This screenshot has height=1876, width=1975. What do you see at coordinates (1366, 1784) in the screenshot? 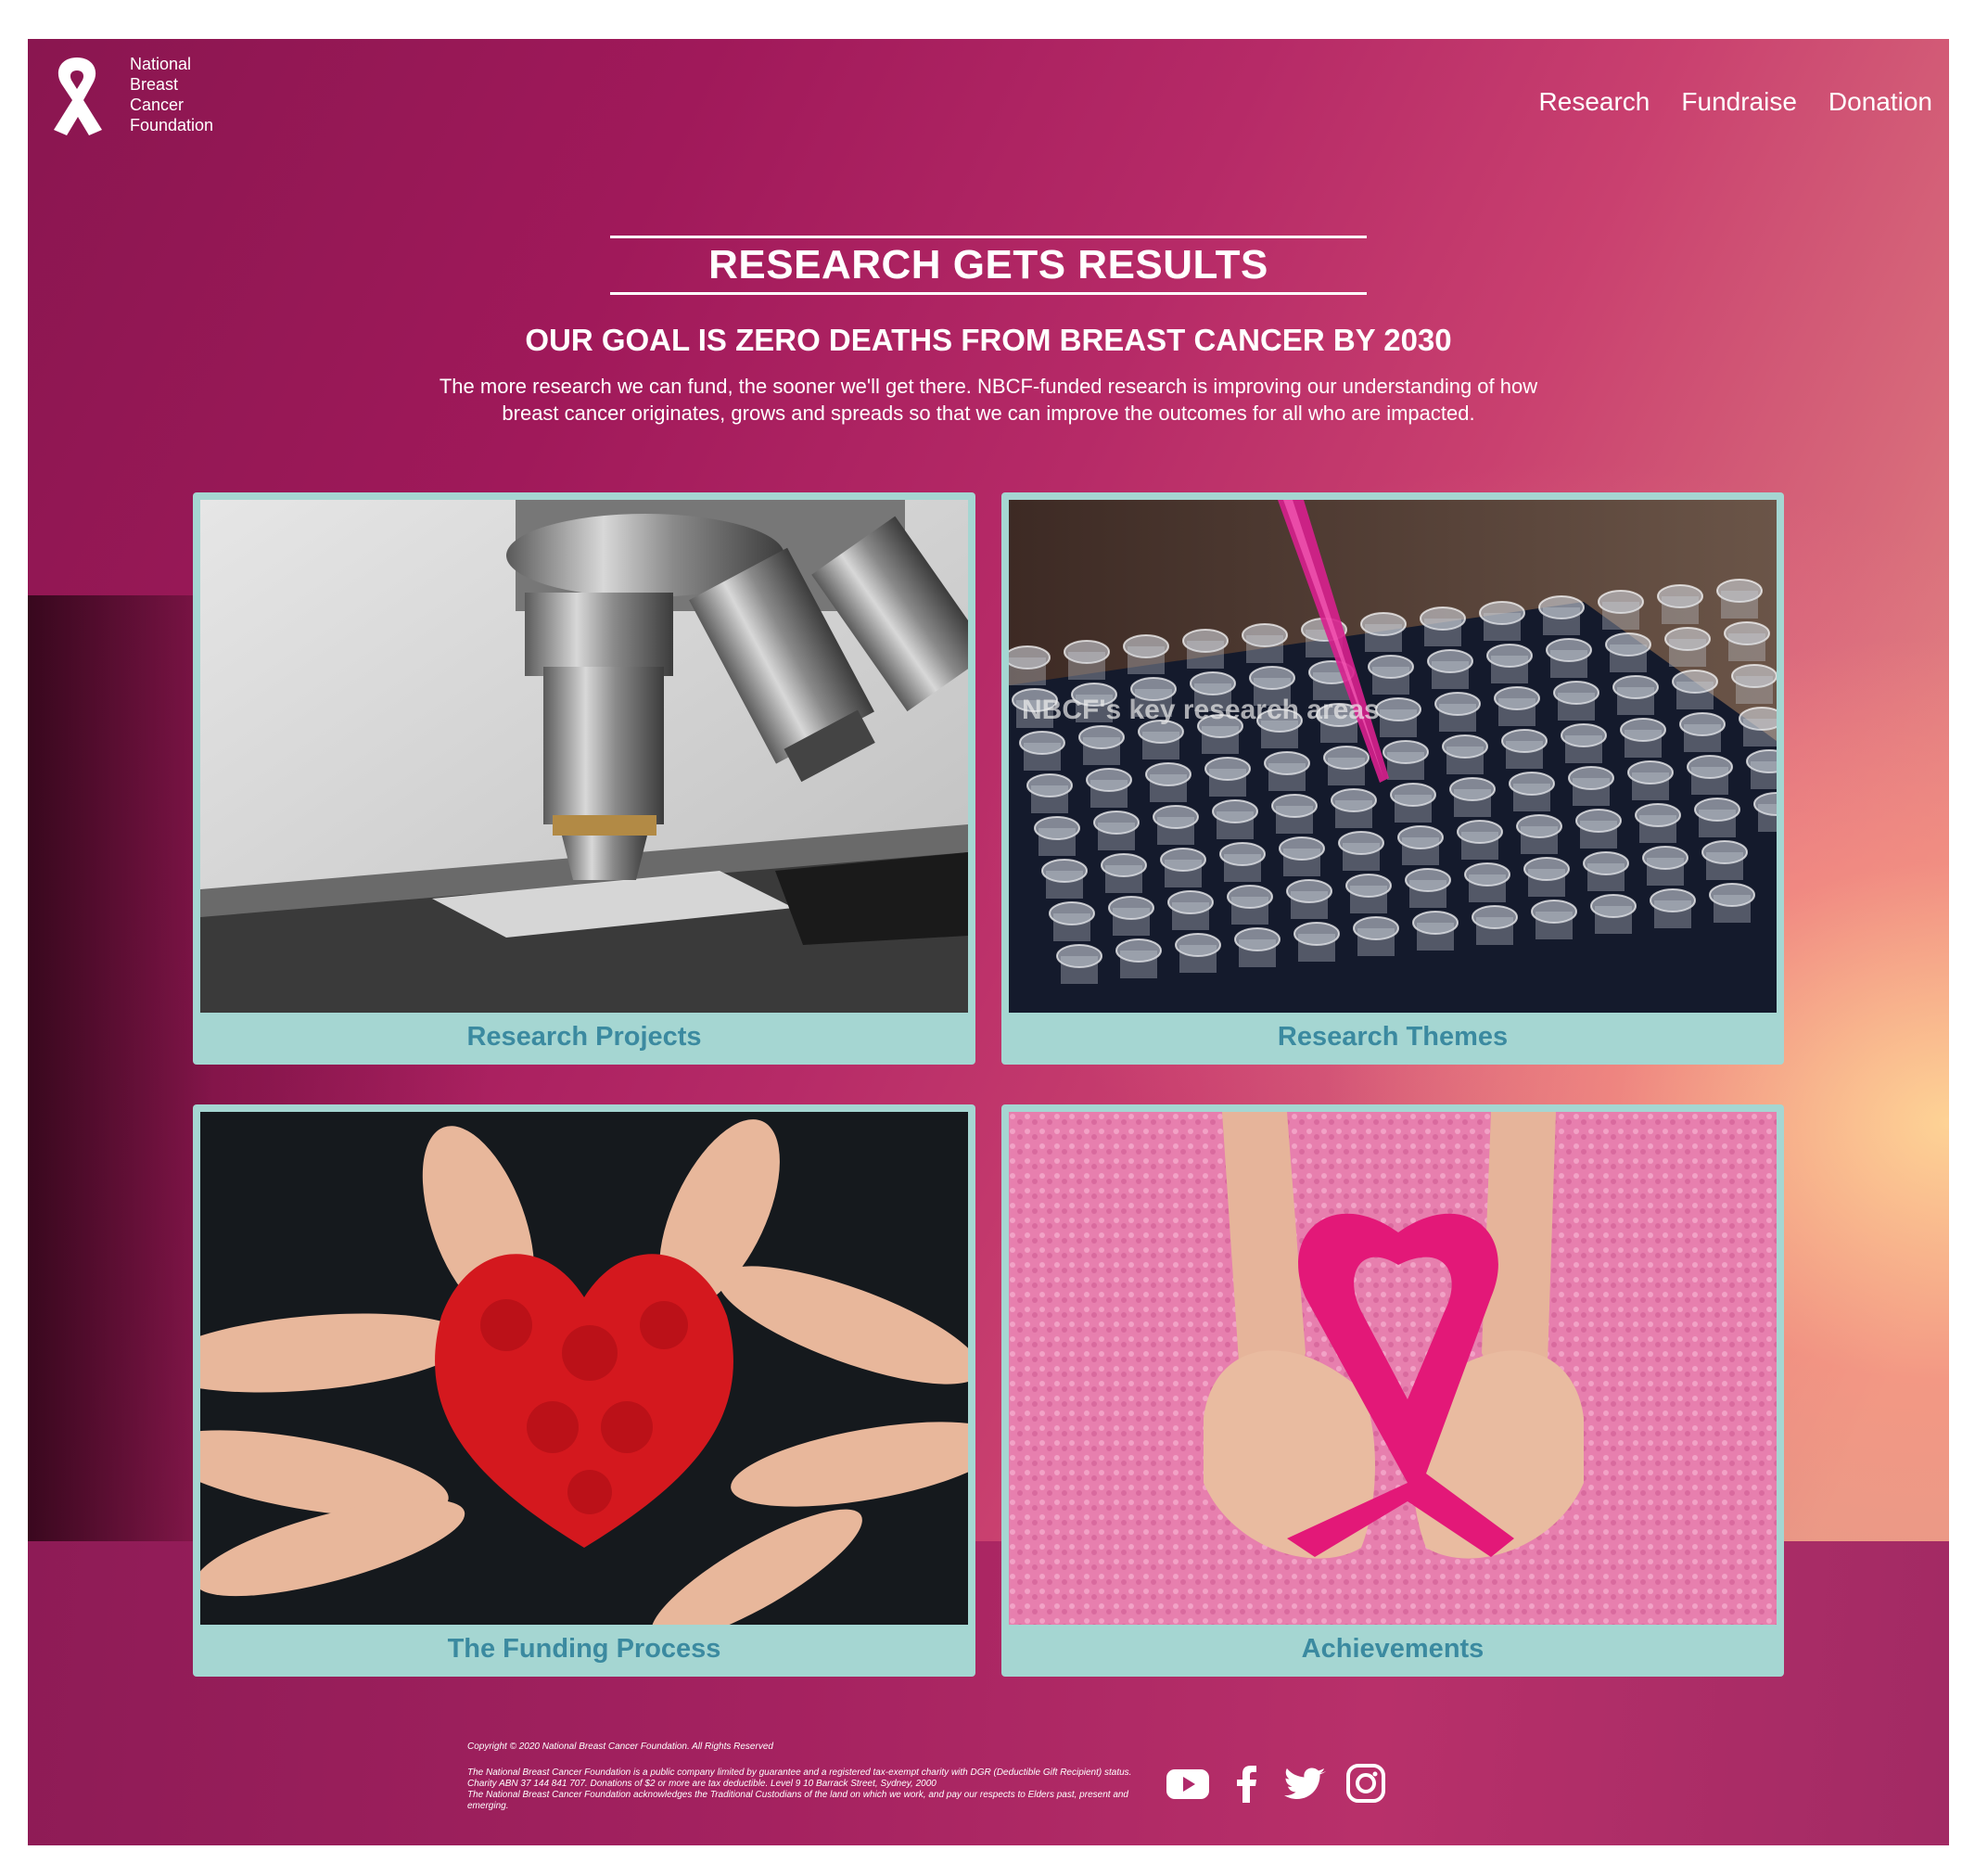
I see `instagram-icon` at bounding box center [1366, 1784].